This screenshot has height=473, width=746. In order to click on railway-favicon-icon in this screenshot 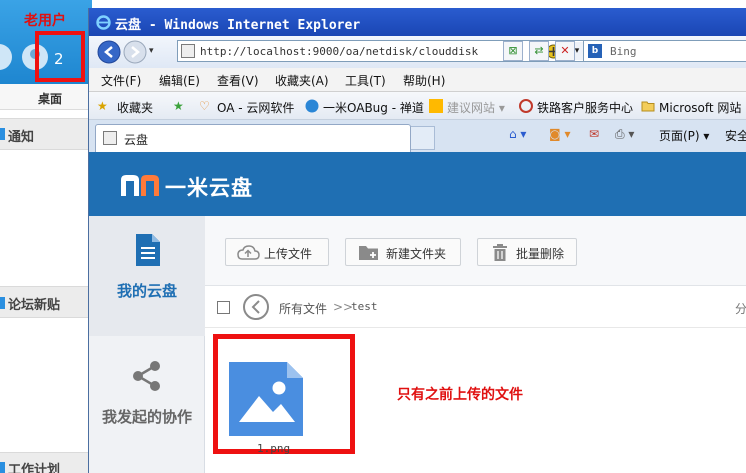, I will do `click(526, 106)`.